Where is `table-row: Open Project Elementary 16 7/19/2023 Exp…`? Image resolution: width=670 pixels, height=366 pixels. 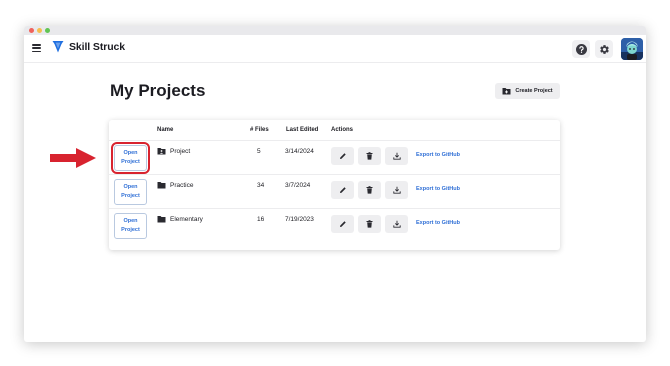 table-row: Open Project Elementary 16 7/19/2023 Exp… is located at coordinates (334, 225).